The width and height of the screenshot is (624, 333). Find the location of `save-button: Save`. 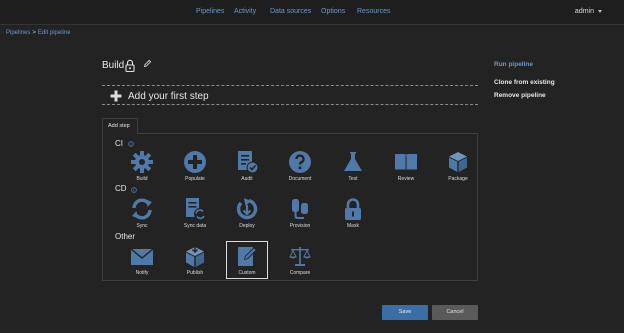

save-button: Save is located at coordinates (405, 312).